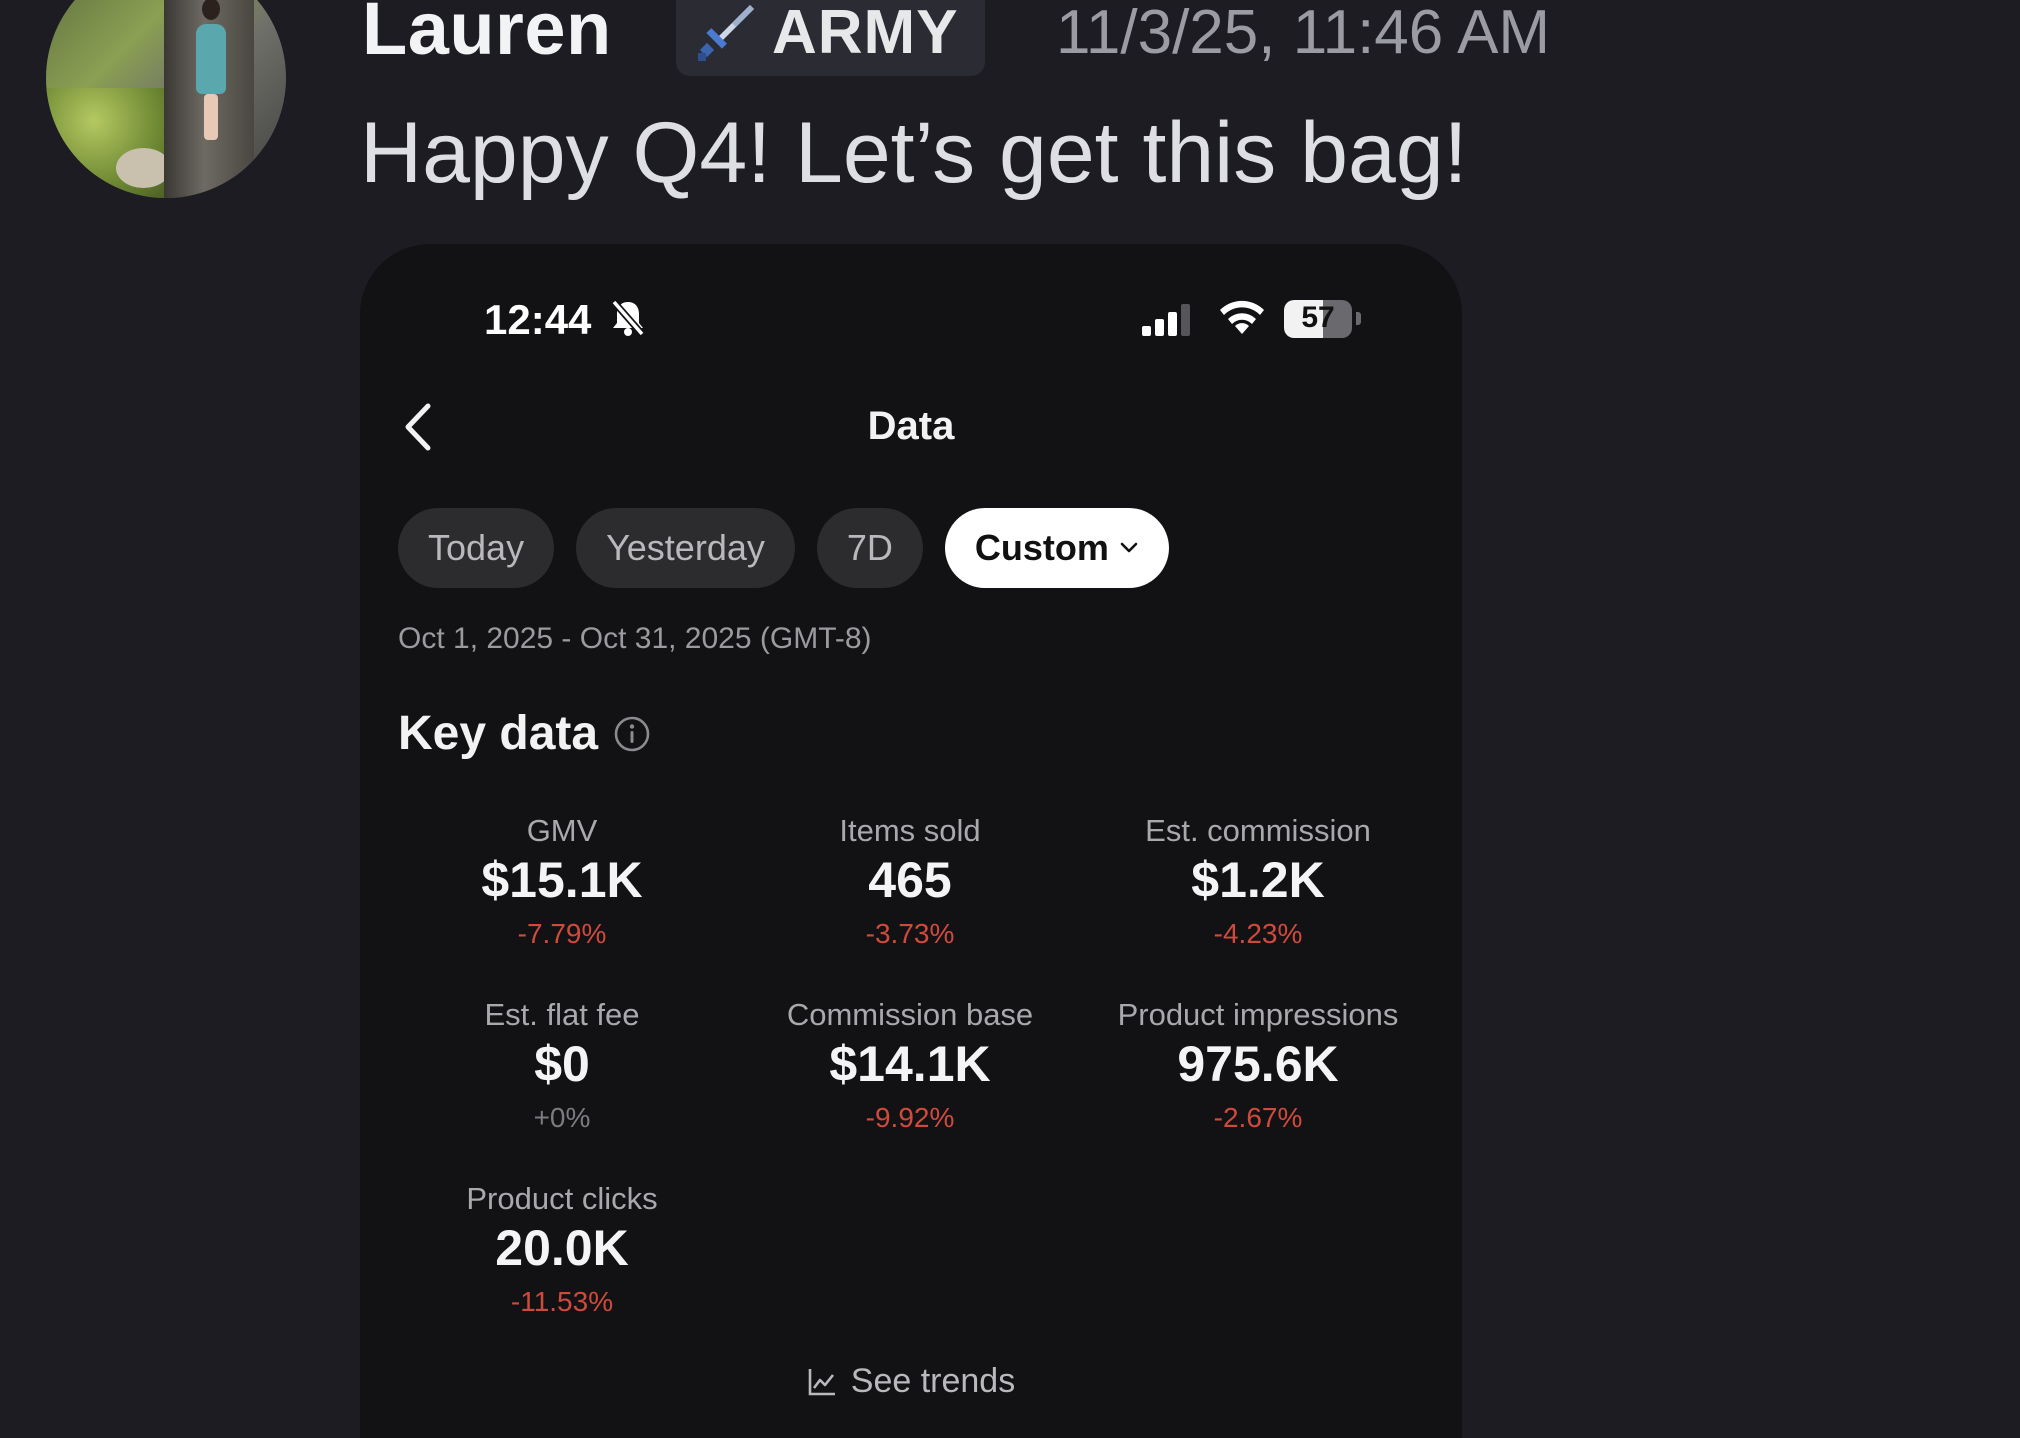  I want to click on filter-yesterday: Yesterday, so click(685, 548).